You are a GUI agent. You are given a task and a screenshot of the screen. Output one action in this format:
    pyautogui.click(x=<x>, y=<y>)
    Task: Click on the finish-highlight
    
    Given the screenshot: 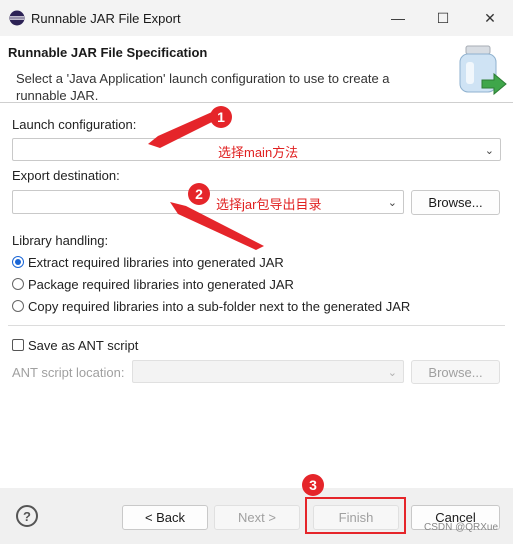 What is the action you would take?
    pyautogui.click(x=355, y=515)
    